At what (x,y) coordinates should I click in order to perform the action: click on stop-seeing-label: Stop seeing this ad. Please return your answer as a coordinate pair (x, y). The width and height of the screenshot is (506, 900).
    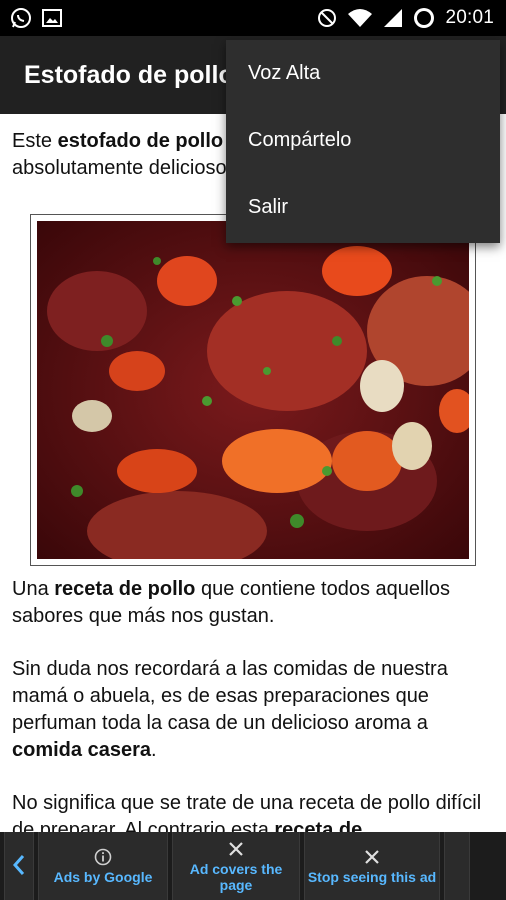
    Looking at the image, I should click on (372, 877).